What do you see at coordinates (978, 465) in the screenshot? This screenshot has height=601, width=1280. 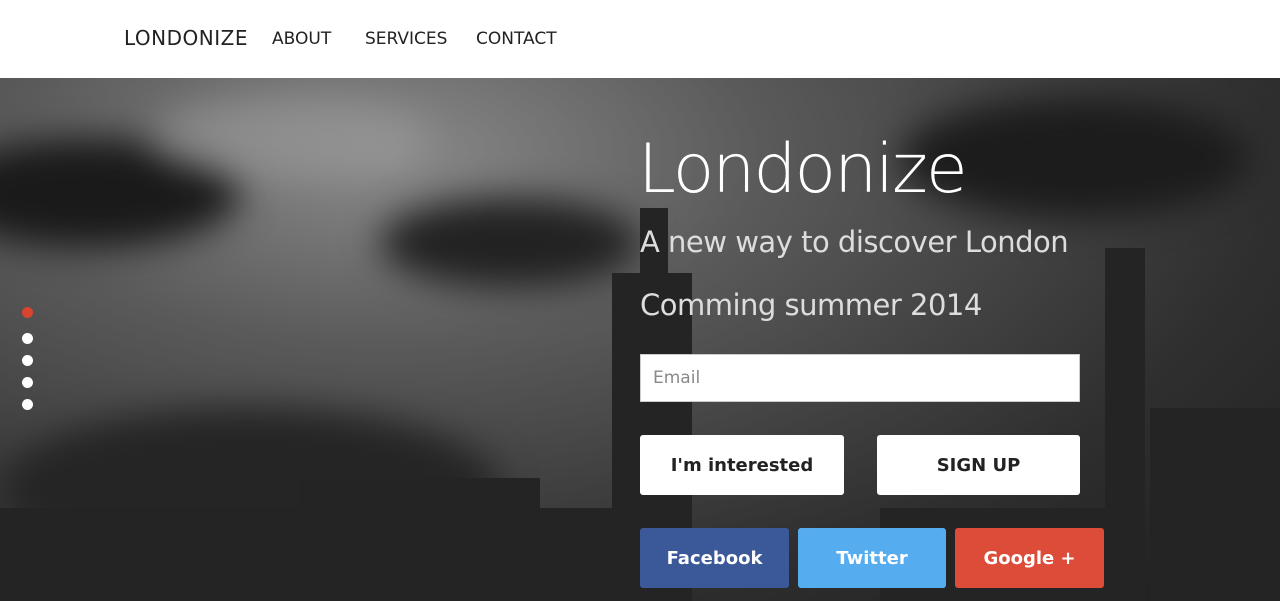 I see `signup-button: SIGN UP` at bounding box center [978, 465].